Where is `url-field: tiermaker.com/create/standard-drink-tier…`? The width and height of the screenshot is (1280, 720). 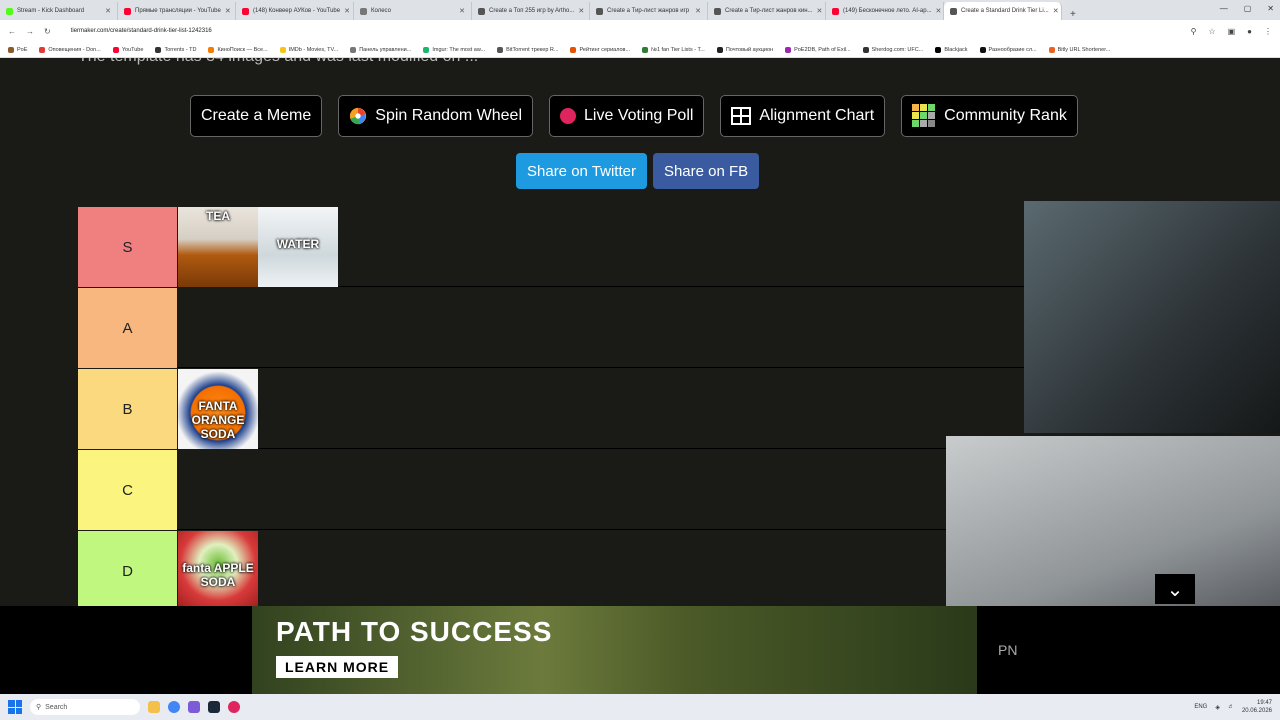
url-field: tiermaker.com/create/standard-drink-tier… is located at coordinates (141, 31).